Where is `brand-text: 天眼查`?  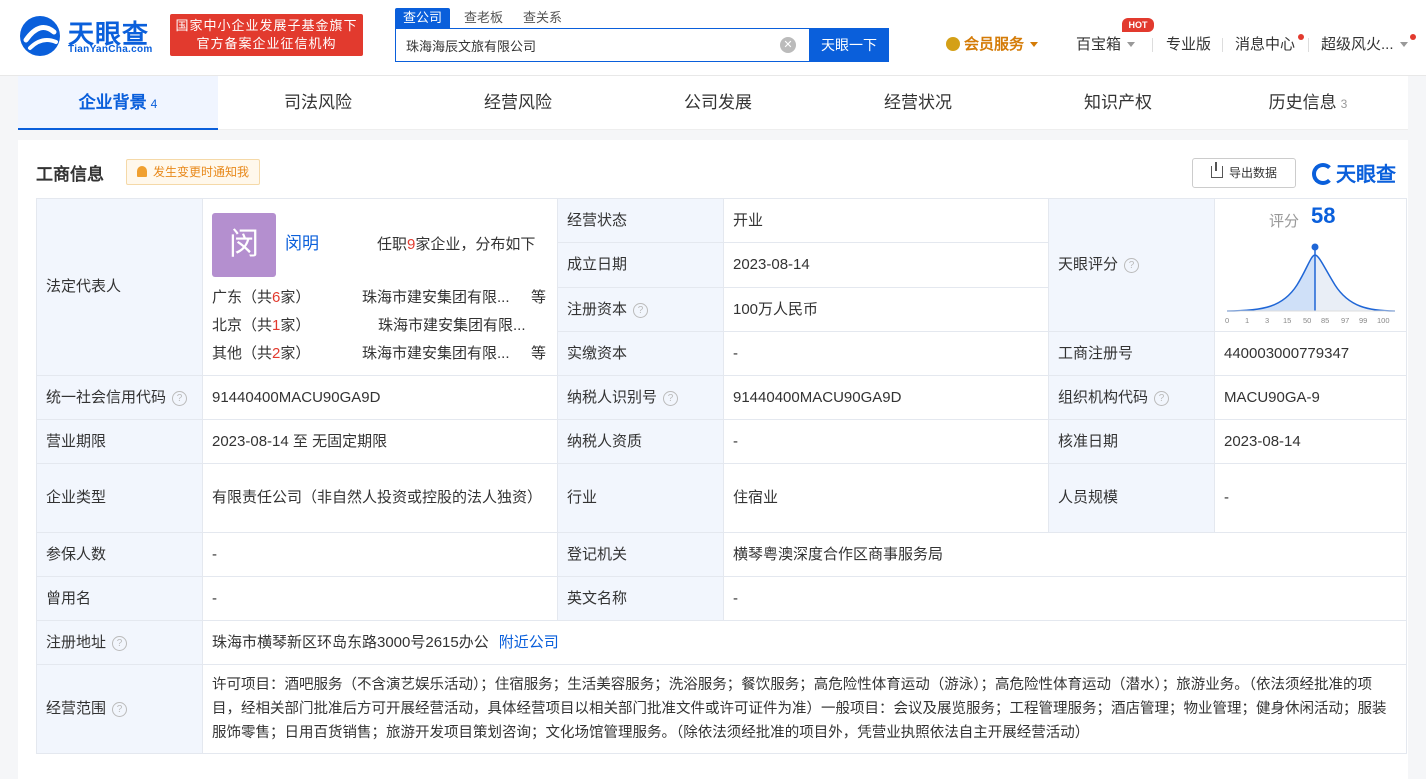 brand-text: 天眼查 is located at coordinates (1366, 175).